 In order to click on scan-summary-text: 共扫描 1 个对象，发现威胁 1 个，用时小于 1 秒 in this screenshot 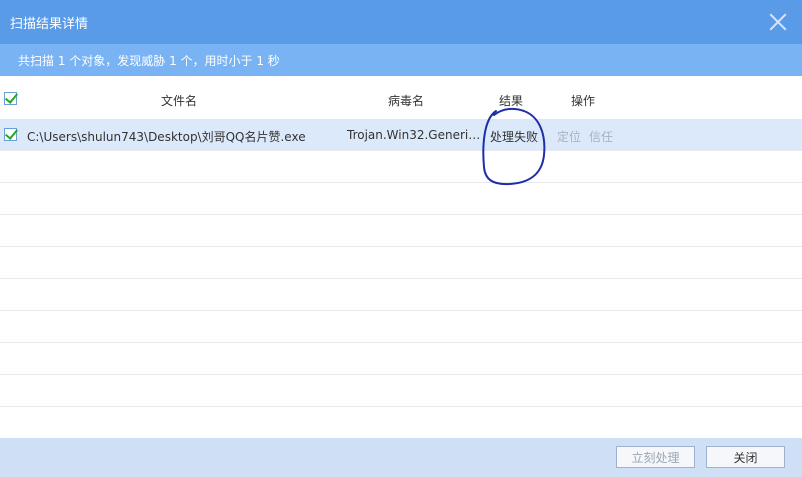, I will do `click(149, 61)`.